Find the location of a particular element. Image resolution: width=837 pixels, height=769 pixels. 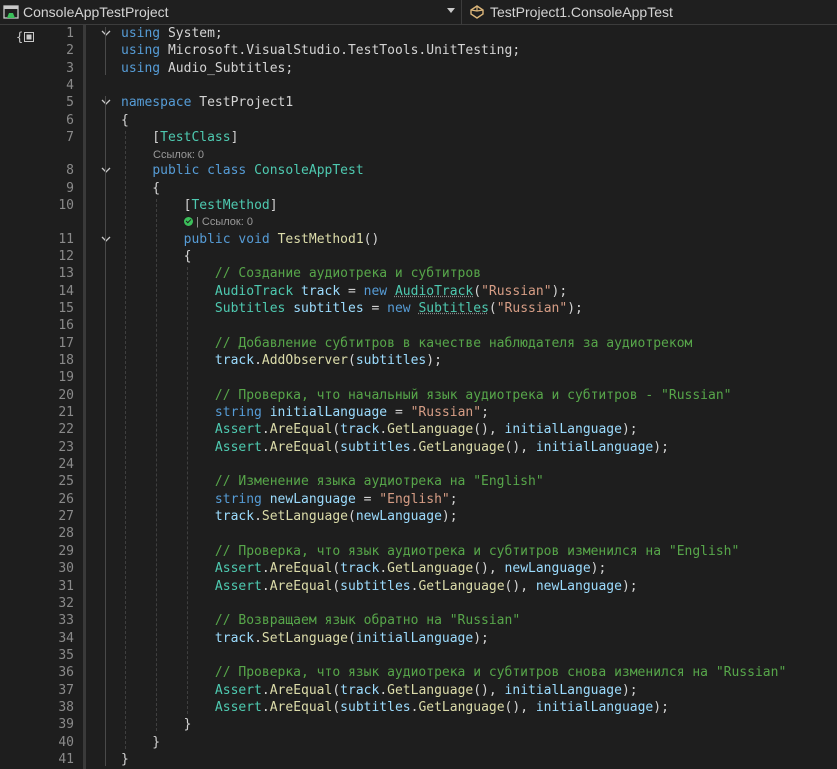

code-text: } is located at coordinates (125, 759).